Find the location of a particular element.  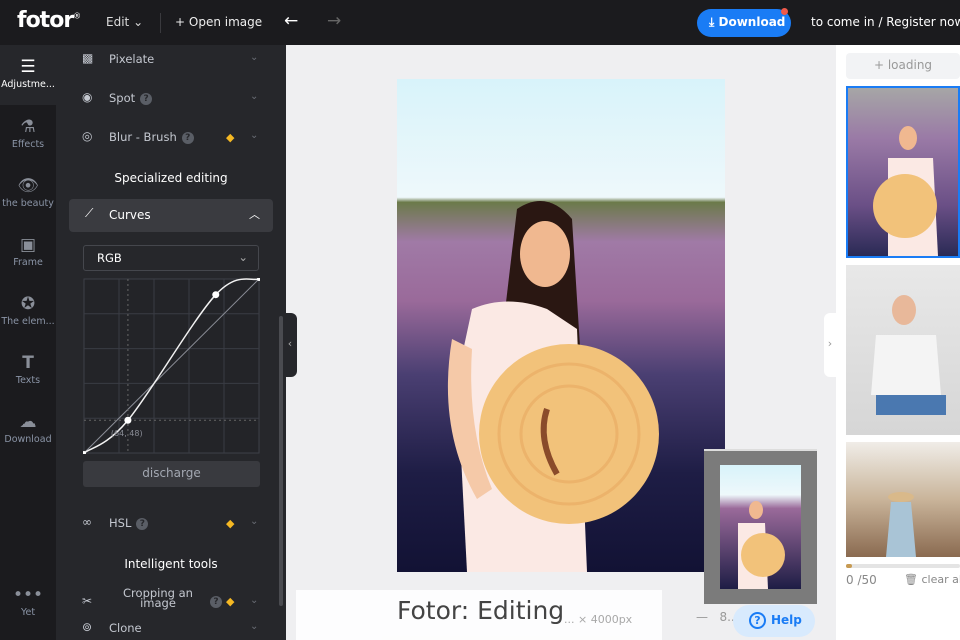

tool-clone: ⊚ Clone ⌄ is located at coordinates (172, 629).